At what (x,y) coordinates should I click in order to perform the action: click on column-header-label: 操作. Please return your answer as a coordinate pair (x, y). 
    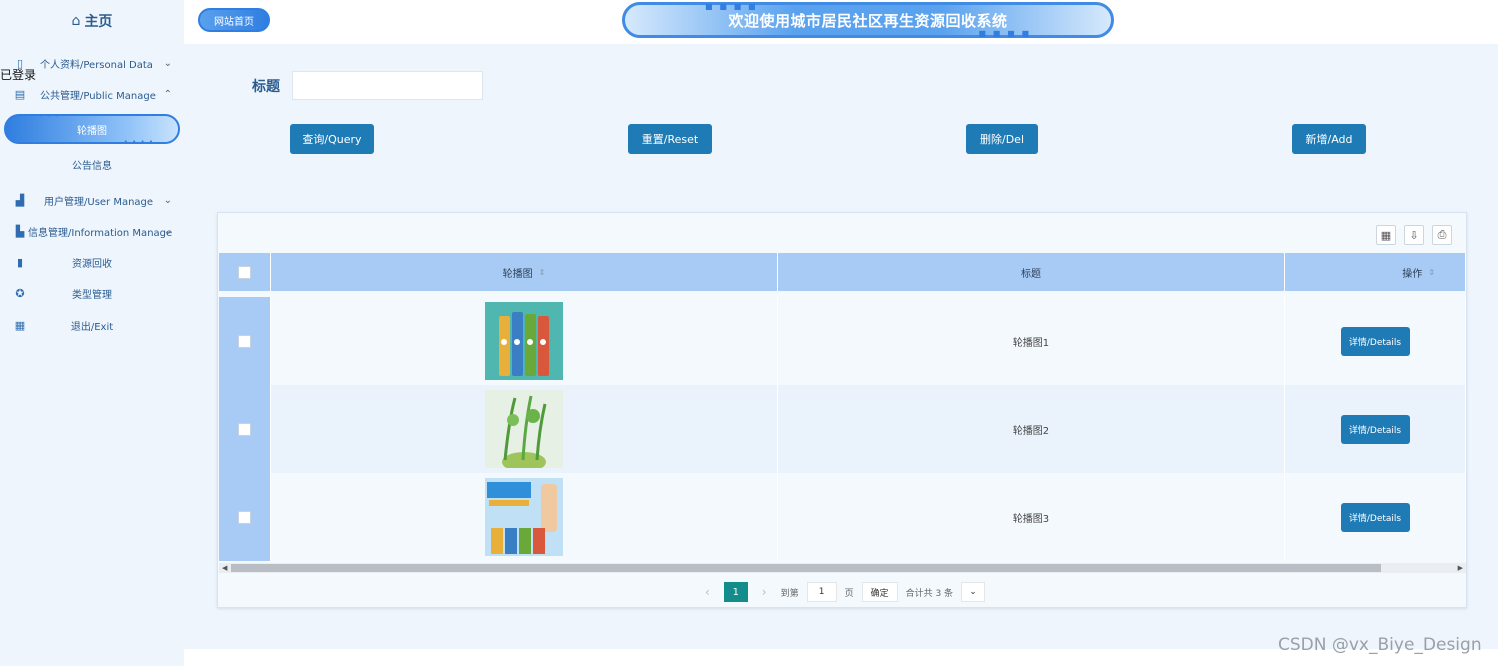
    Looking at the image, I should click on (1412, 274).